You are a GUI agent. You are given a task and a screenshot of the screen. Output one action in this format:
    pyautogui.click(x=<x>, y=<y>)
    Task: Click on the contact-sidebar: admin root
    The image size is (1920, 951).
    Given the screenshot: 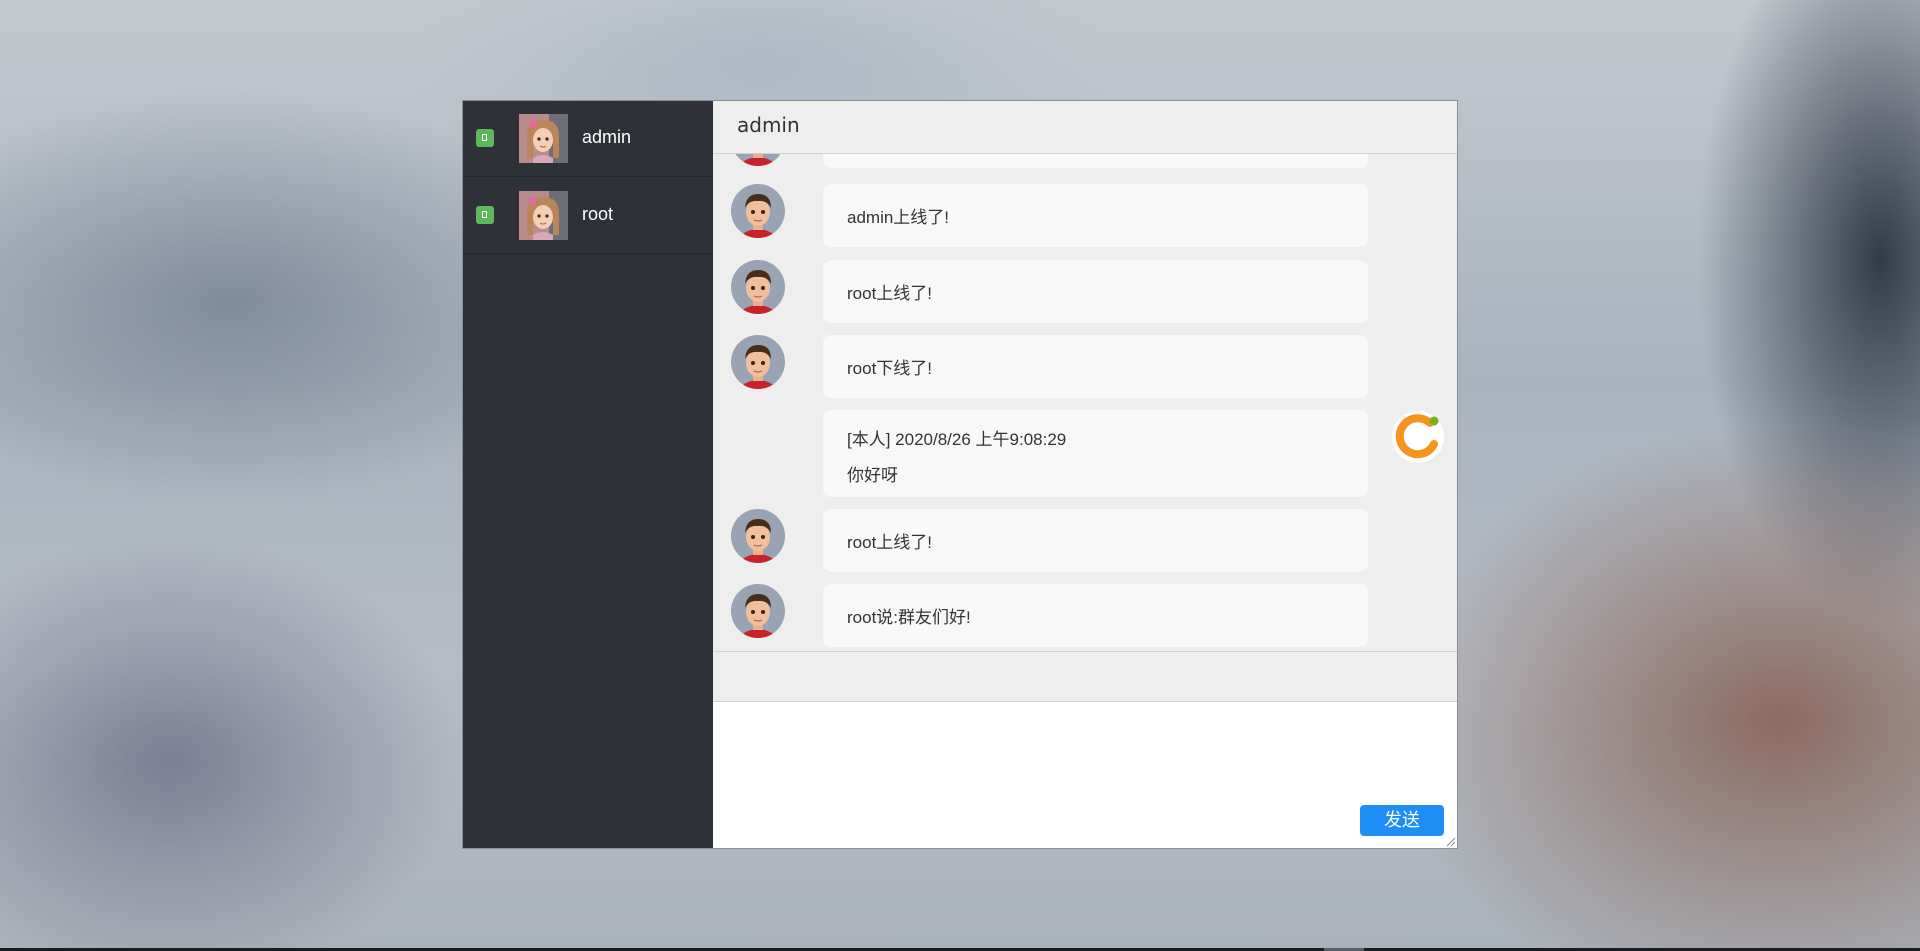 What is the action you would take?
    pyautogui.click(x=588, y=474)
    